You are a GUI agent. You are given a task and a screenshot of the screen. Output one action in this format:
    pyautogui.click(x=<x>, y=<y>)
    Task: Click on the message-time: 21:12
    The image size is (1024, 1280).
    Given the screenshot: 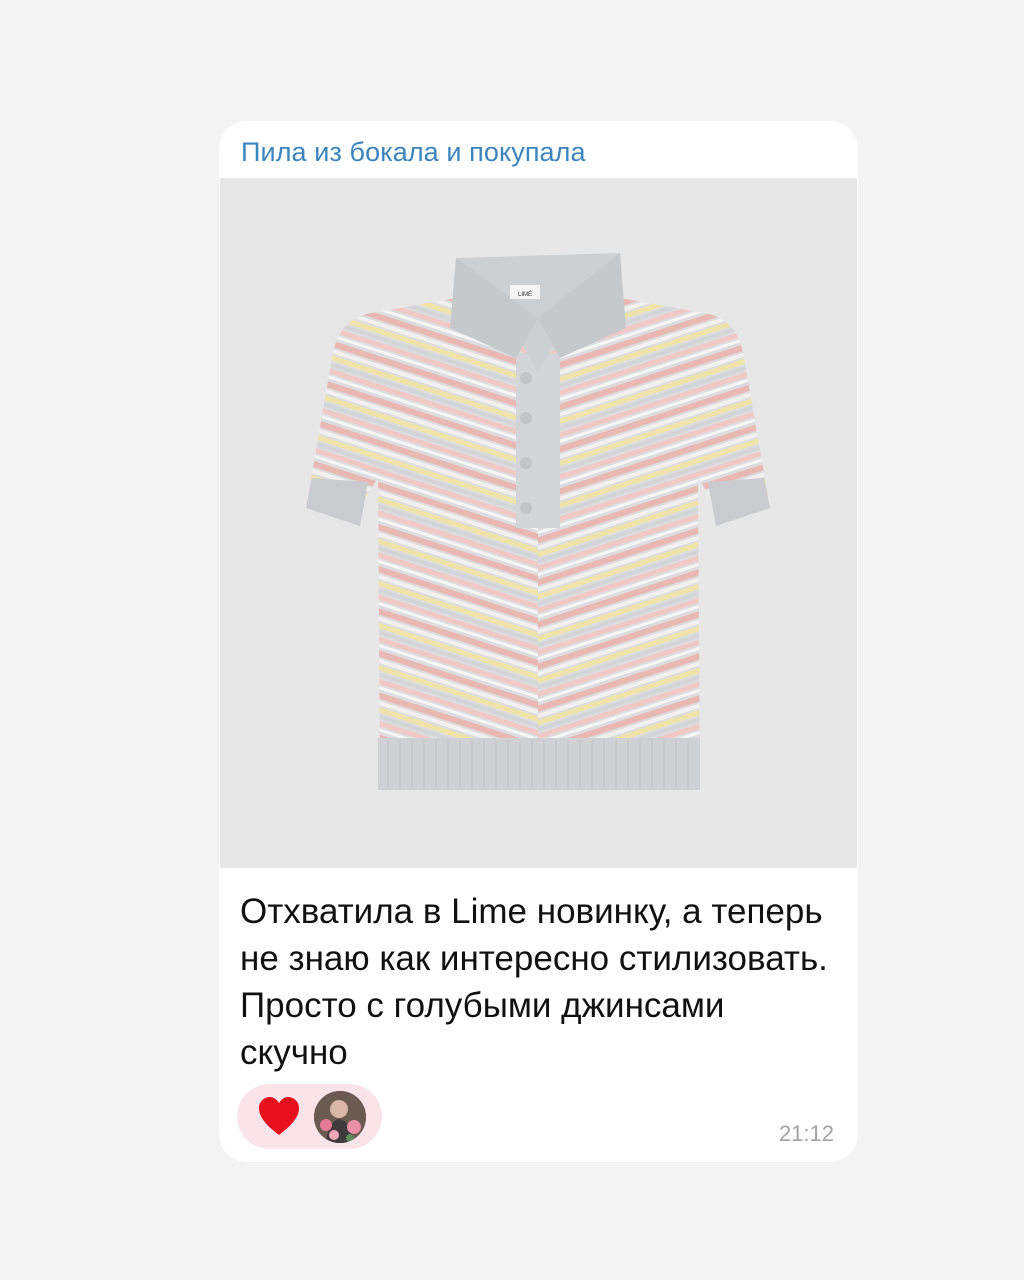 What is the action you would take?
    pyautogui.click(x=806, y=1133)
    